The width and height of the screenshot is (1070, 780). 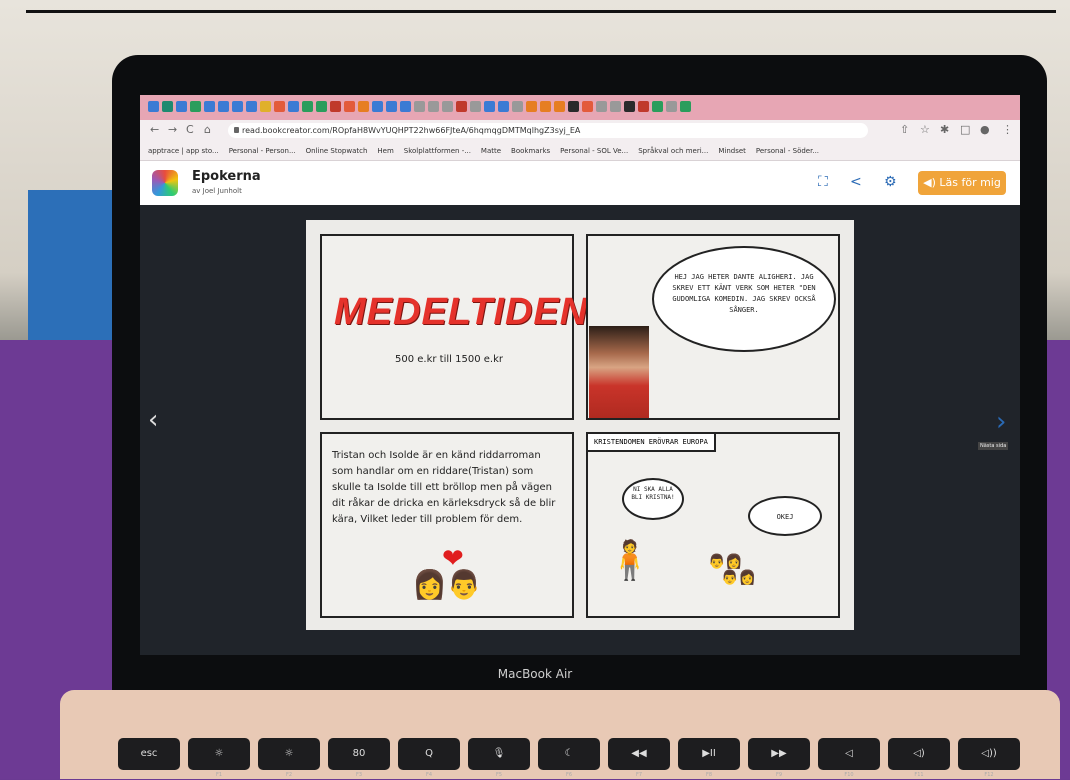 What do you see at coordinates (449, 359) in the screenshot?
I see `chapter-subtitle: 500 e.kr till 1500 e.kr` at bounding box center [449, 359].